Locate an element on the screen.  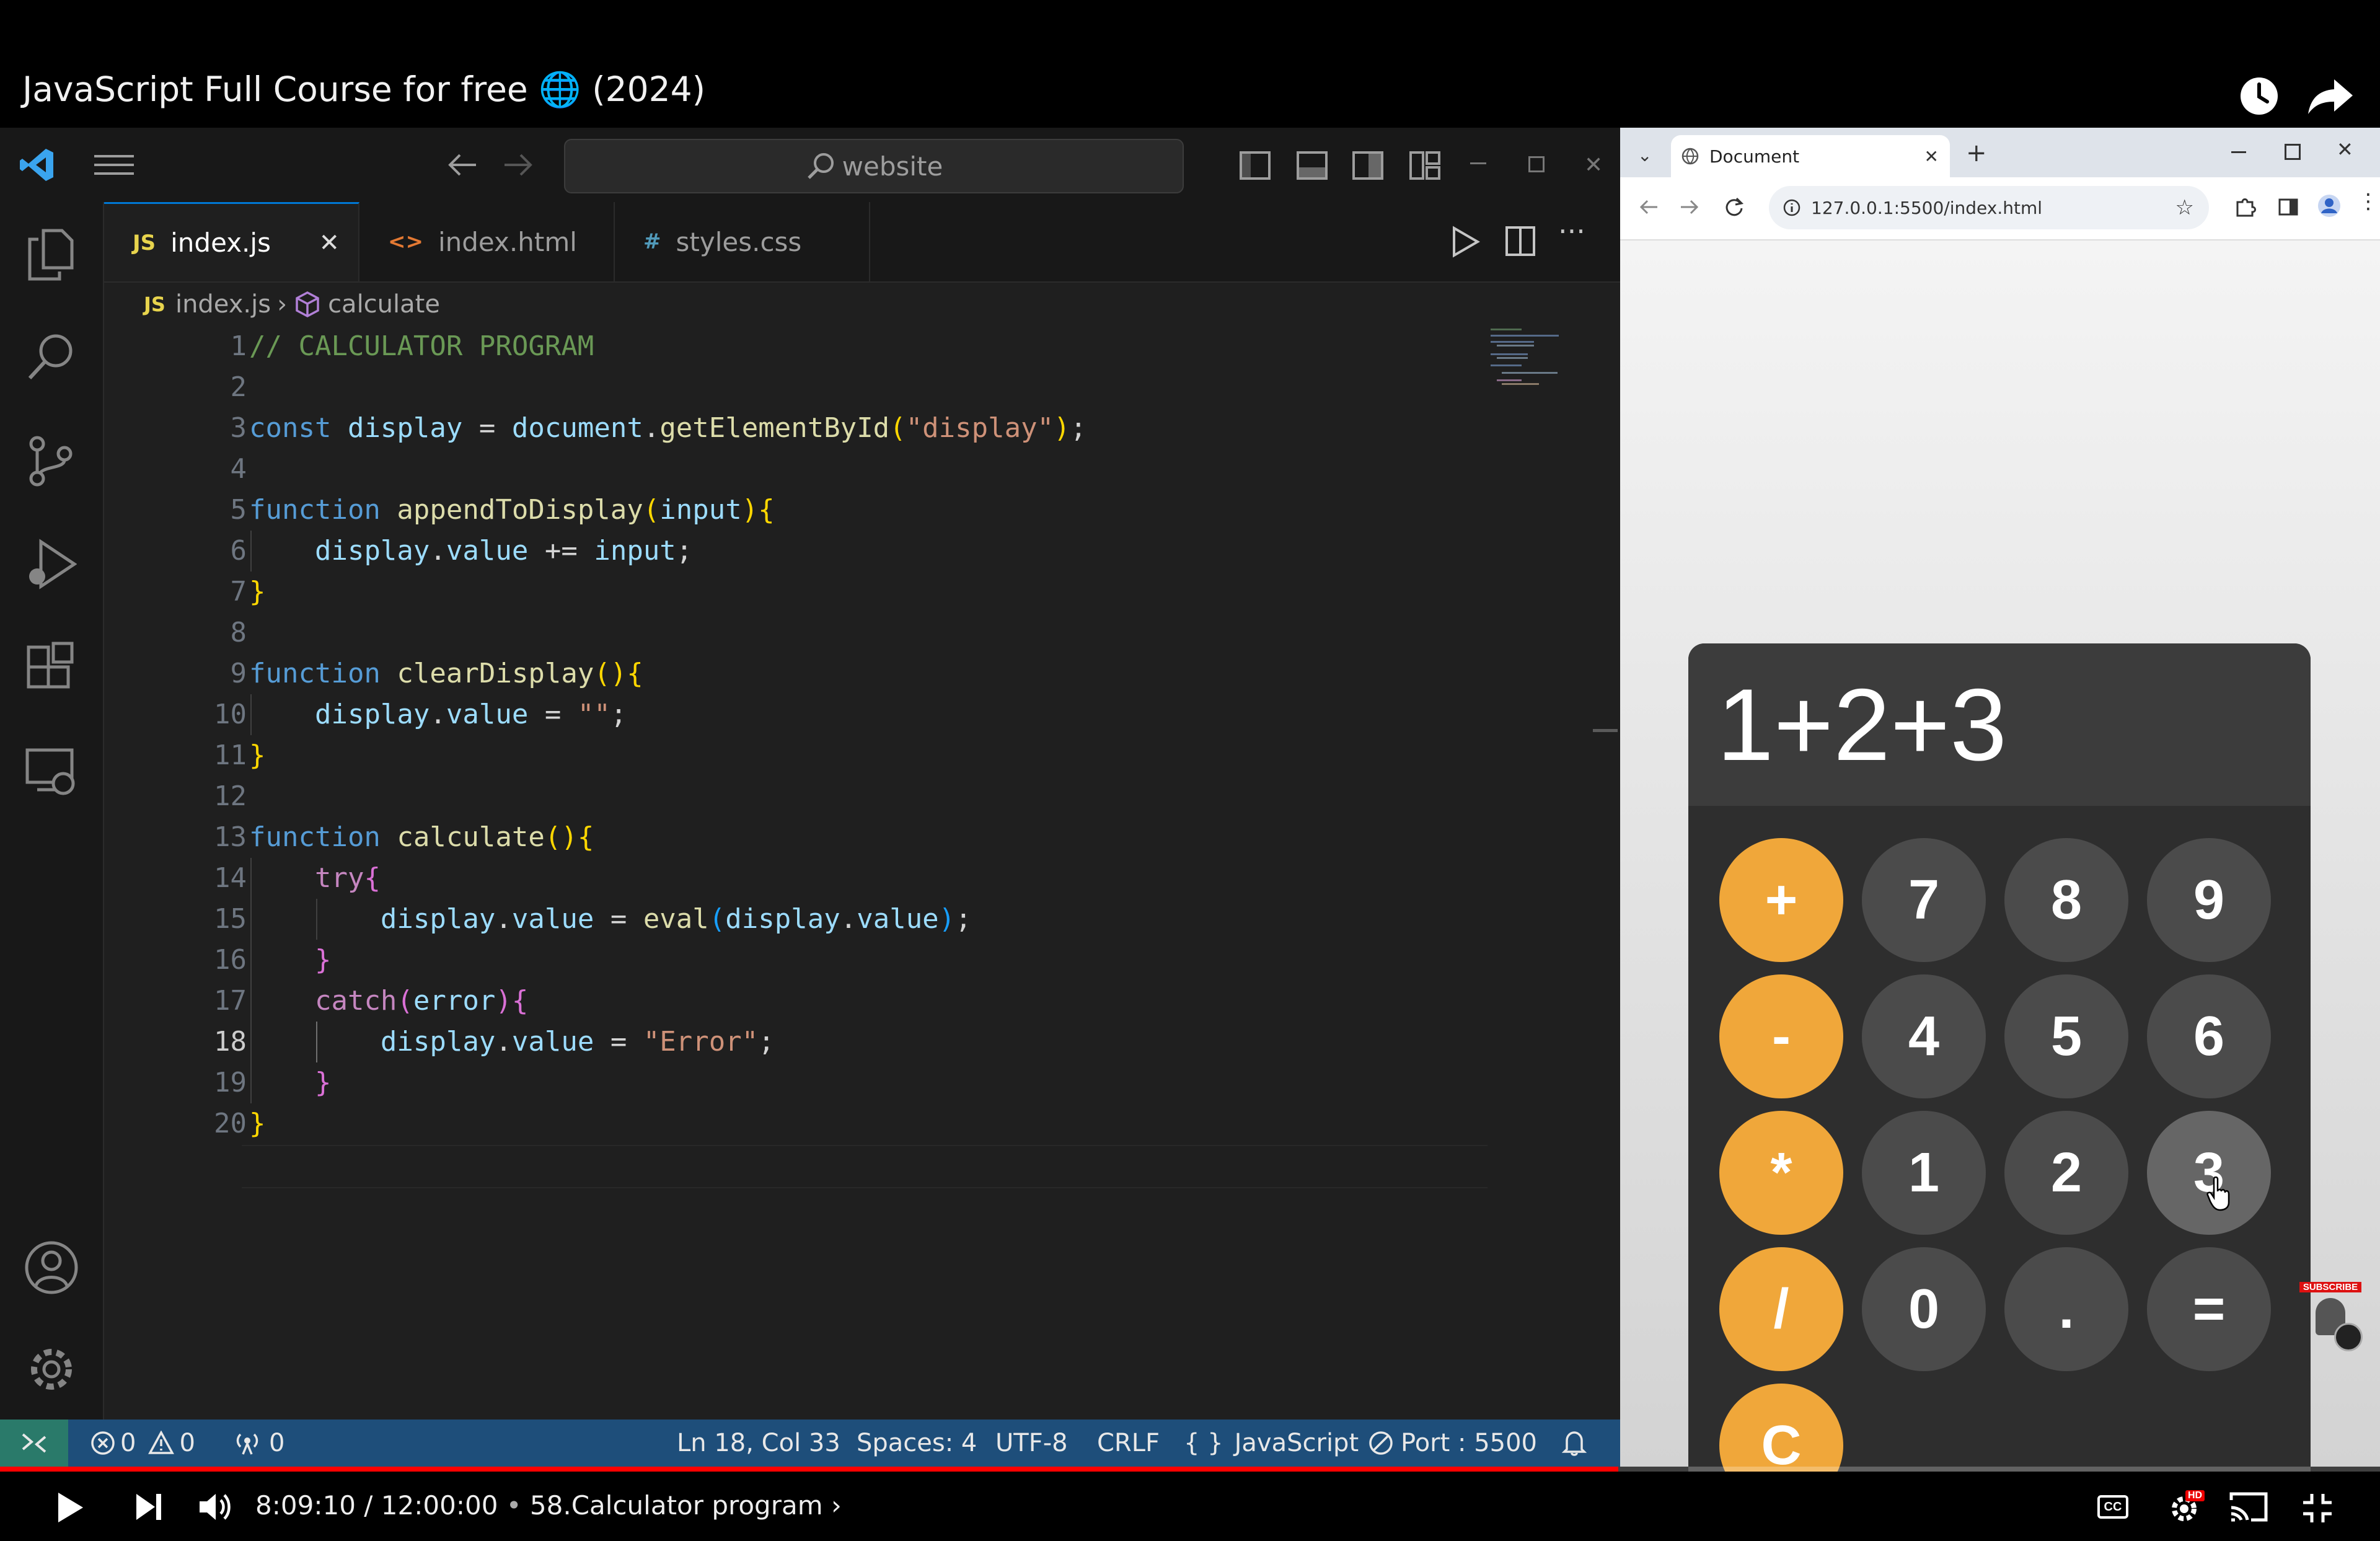
progress-played is located at coordinates (809, 1469).